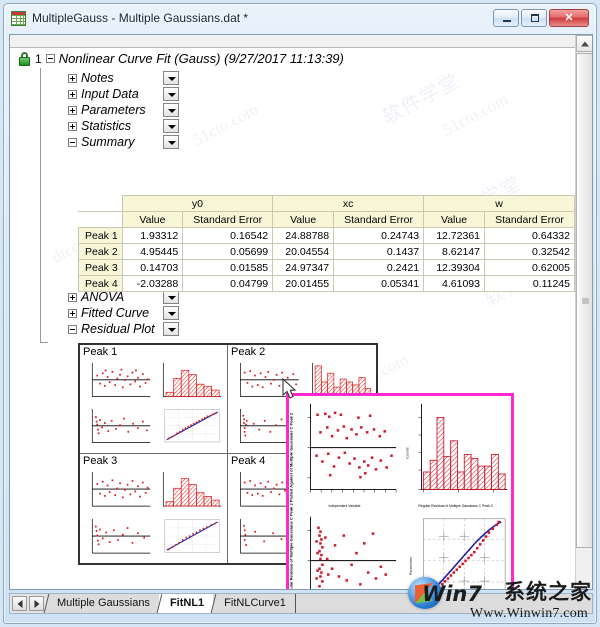  Describe the element at coordinates (344, 549) in the screenshot. I see `preview-chart-scatter-fitted: Fitted Y` at that location.